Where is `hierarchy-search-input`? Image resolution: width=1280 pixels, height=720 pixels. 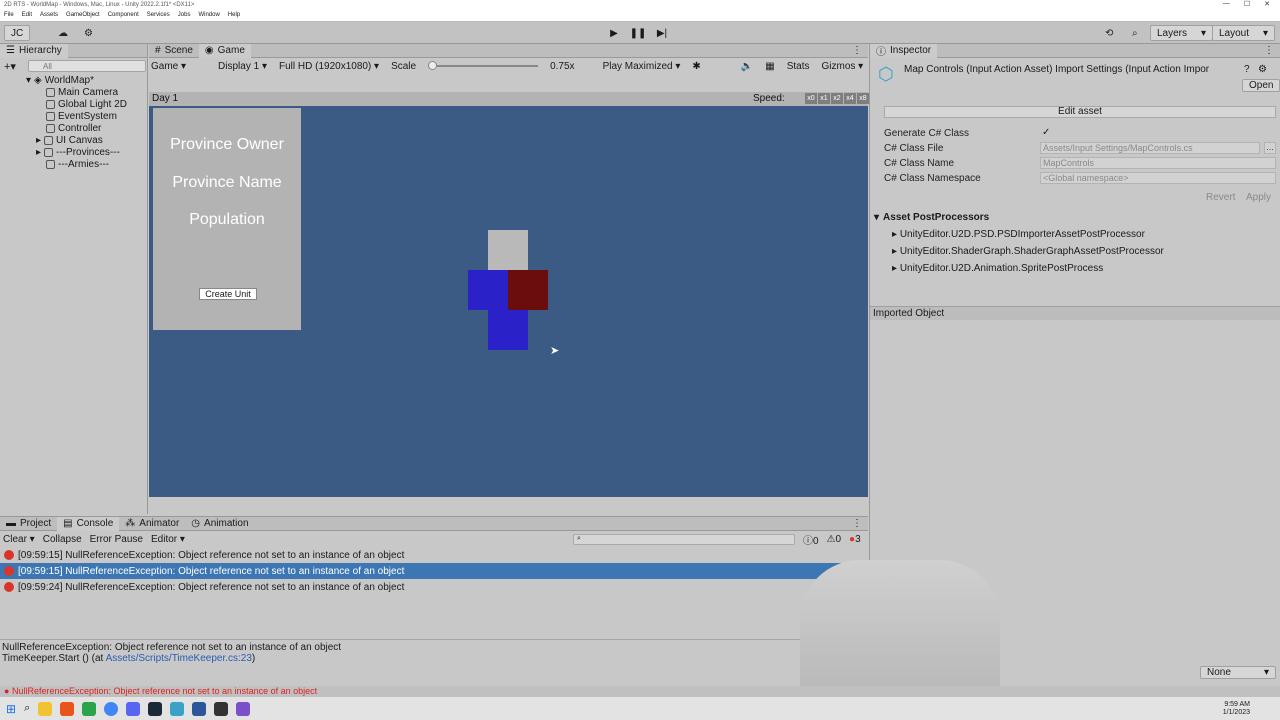 hierarchy-search-input is located at coordinates (87, 66).